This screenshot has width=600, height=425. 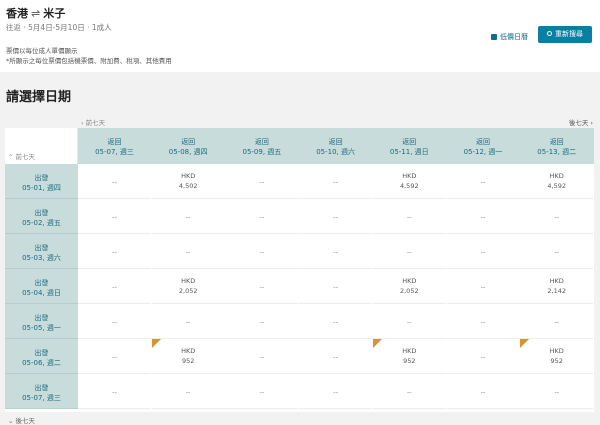 I want to click on return-date: 05-09, 週五, so click(x=262, y=152).